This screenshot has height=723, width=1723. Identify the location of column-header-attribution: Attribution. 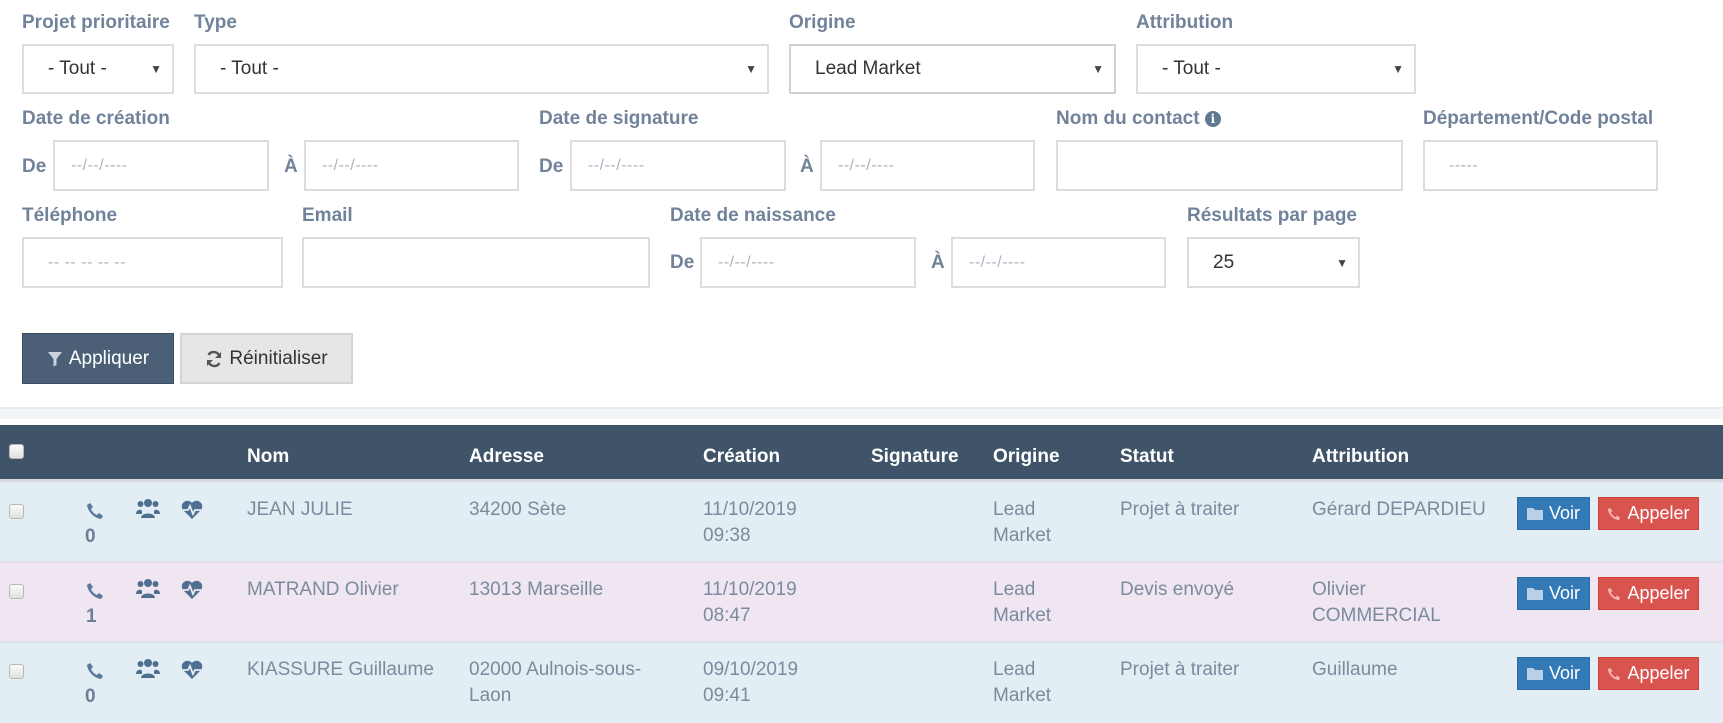
(1360, 457).